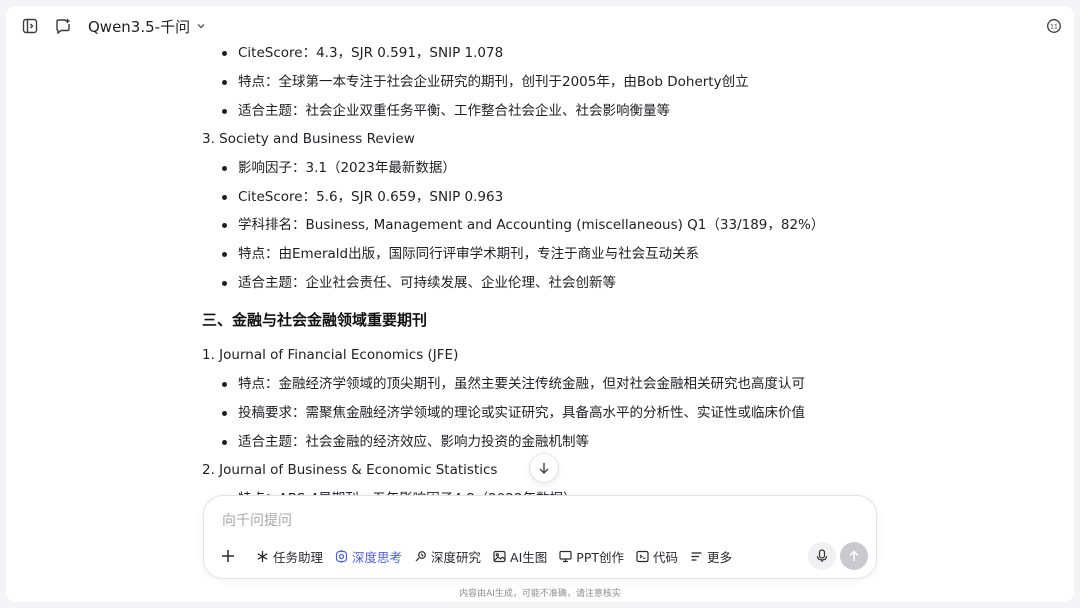  Describe the element at coordinates (540, 537) in the screenshot. I see `composer: 任务助理 深度思考 深度研究 AI生图` at that location.